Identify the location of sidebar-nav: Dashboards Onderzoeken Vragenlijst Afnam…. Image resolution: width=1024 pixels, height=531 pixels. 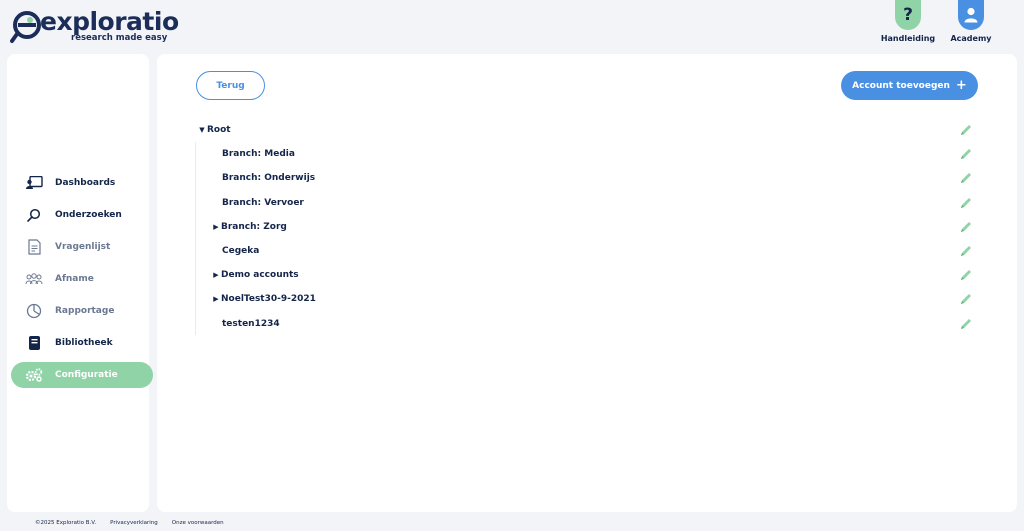
(80, 282).